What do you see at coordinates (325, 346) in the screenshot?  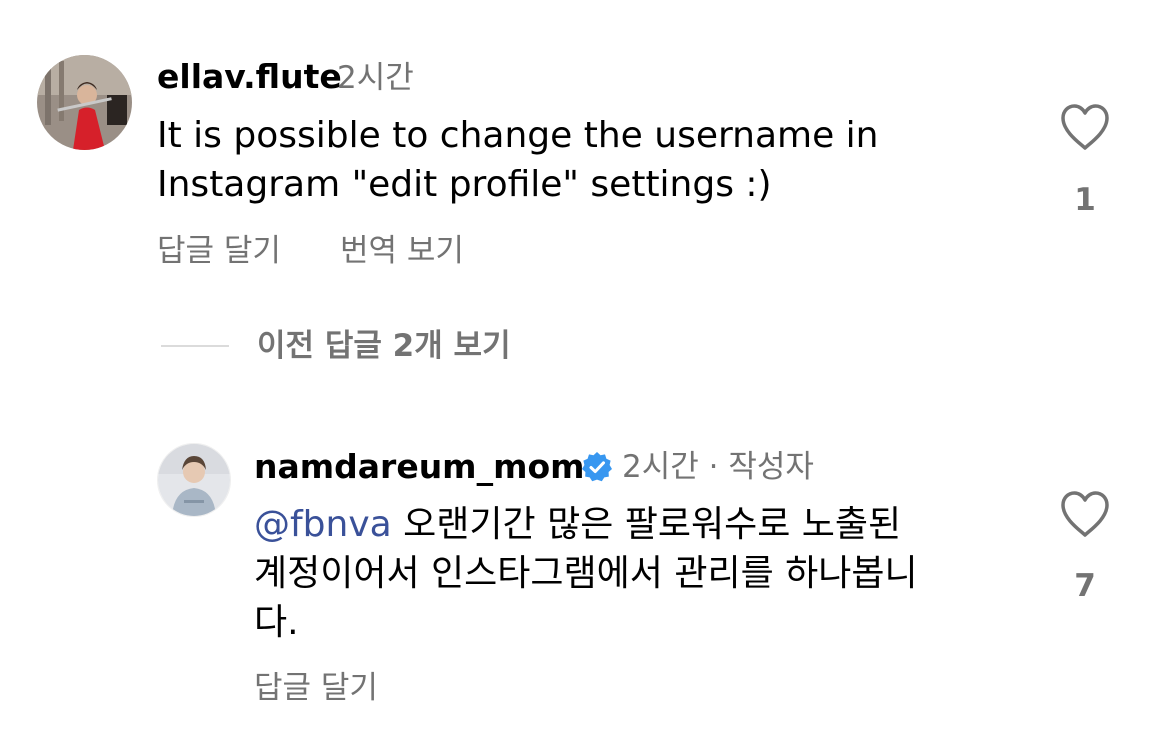 I see `view-replies-prefix: 이전 답글` at bounding box center [325, 346].